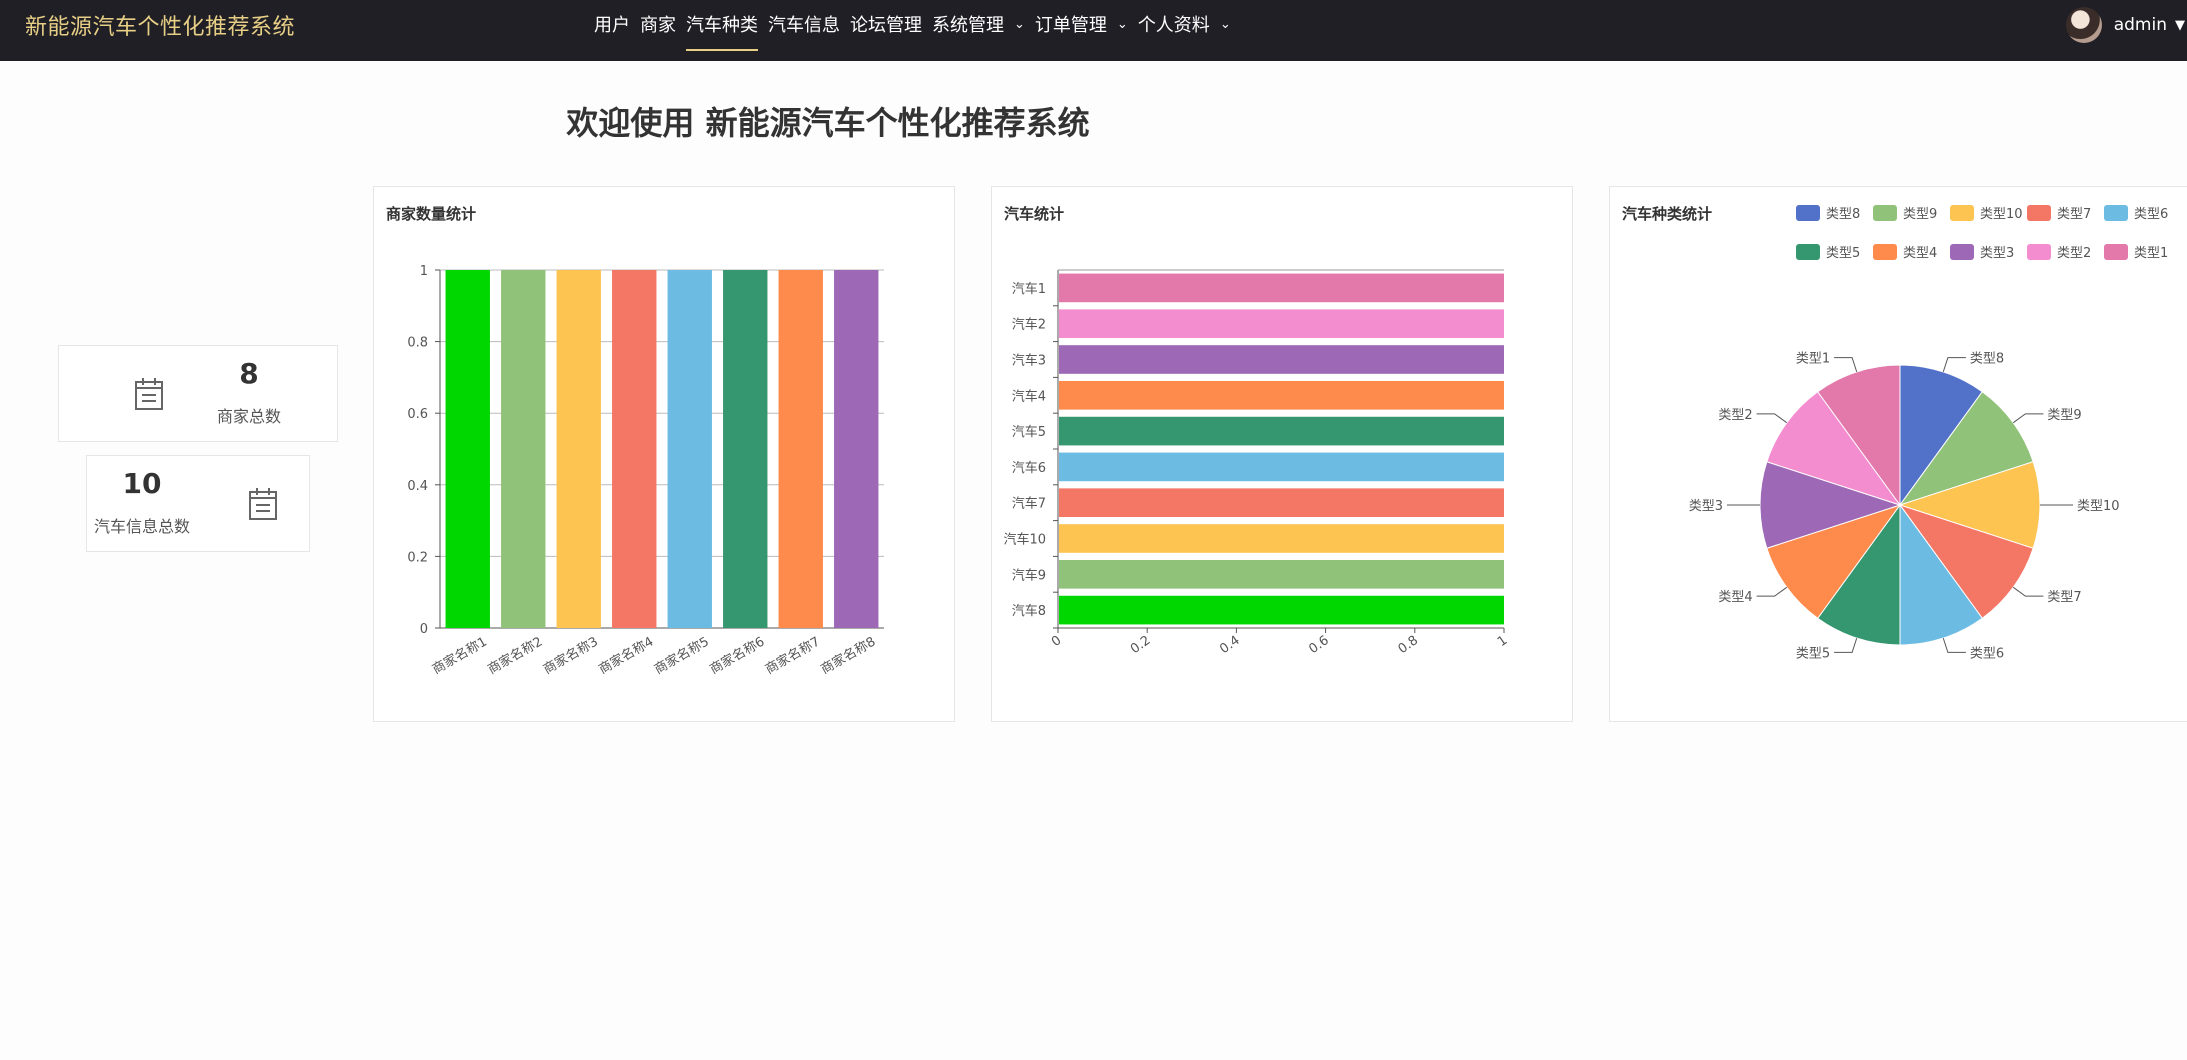  Describe the element at coordinates (2180, 25) in the screenshot. I see `caret-down-icon: ▼` at that location.